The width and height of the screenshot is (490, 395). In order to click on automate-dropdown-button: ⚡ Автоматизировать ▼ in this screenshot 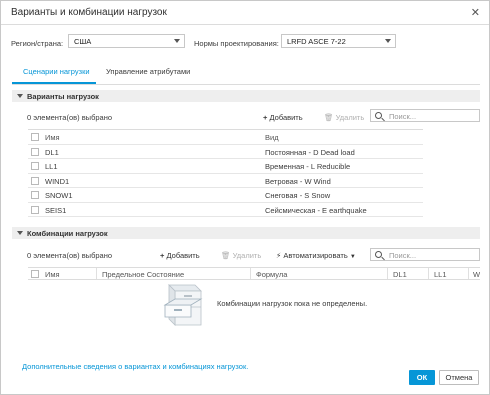, I will do `click(316, 255)`.